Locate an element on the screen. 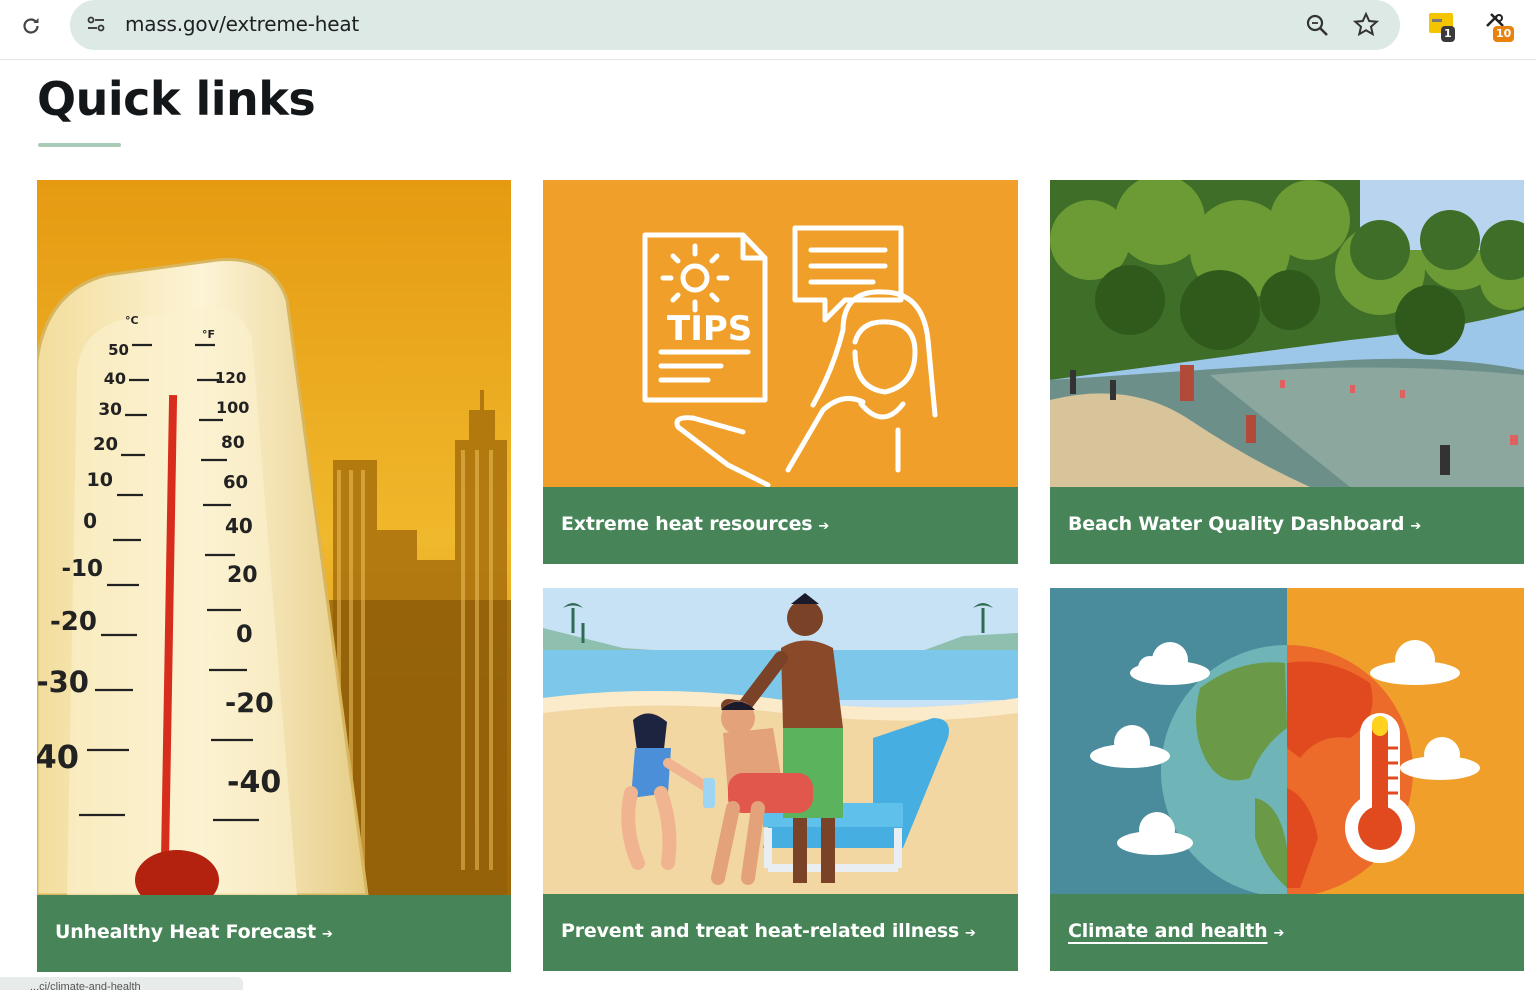 This screenshot has height=990, width=1536. card-label: Unhealthy Heat Forecast ➔ is located at coordinates (194, 932).